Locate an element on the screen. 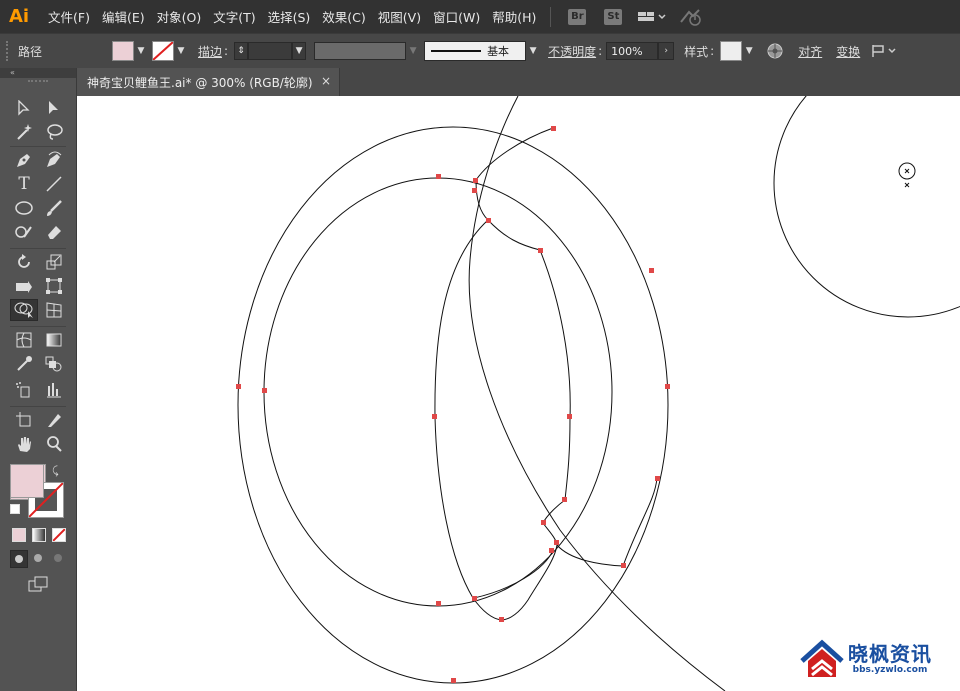 The height and width of the screenshot is (691, 960). transform-link: 变换 is located at coordinates (848, 51).